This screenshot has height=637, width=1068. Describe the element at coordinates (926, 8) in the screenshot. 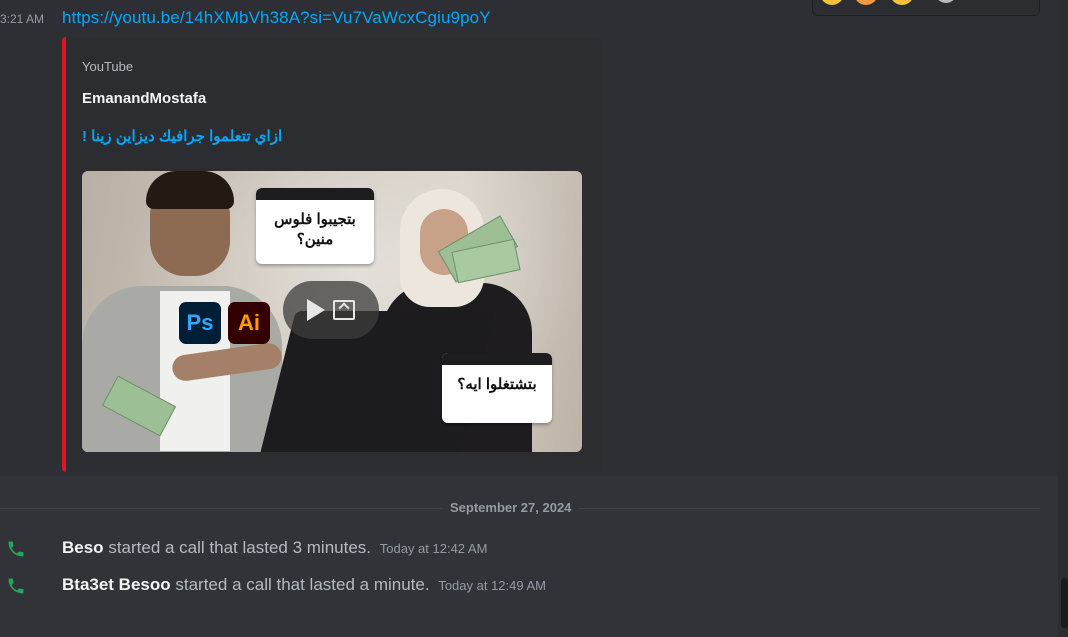

I see `message-actions-bar` at that location.